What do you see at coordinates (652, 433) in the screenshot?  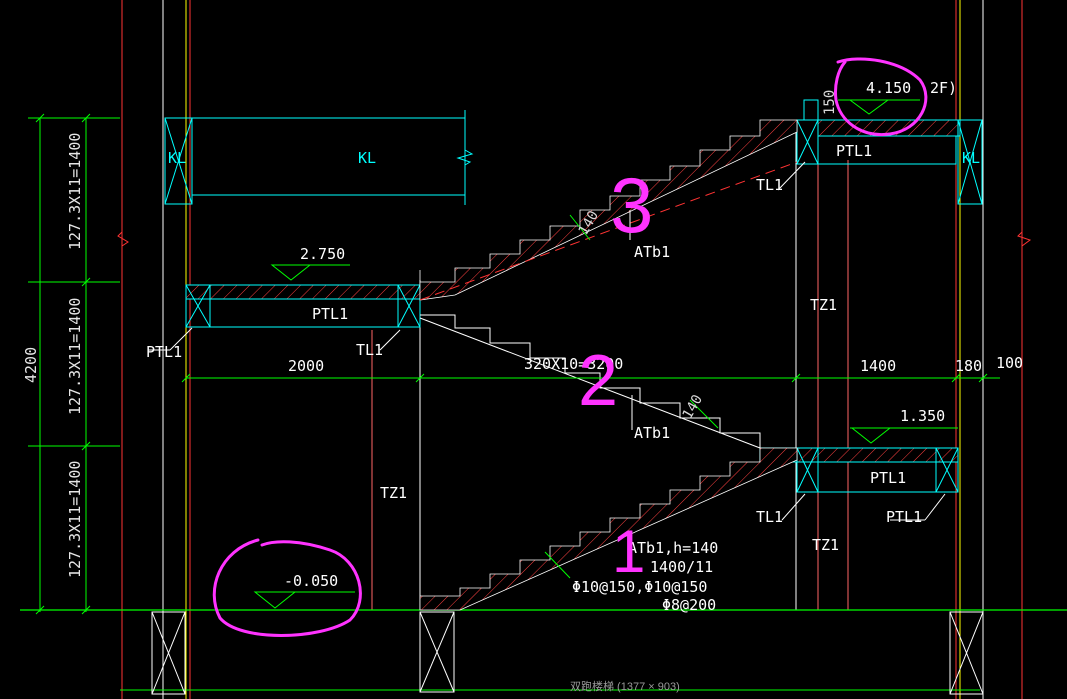 I see `flight-middle-label: ATb1` at bounding box center [652, 433].